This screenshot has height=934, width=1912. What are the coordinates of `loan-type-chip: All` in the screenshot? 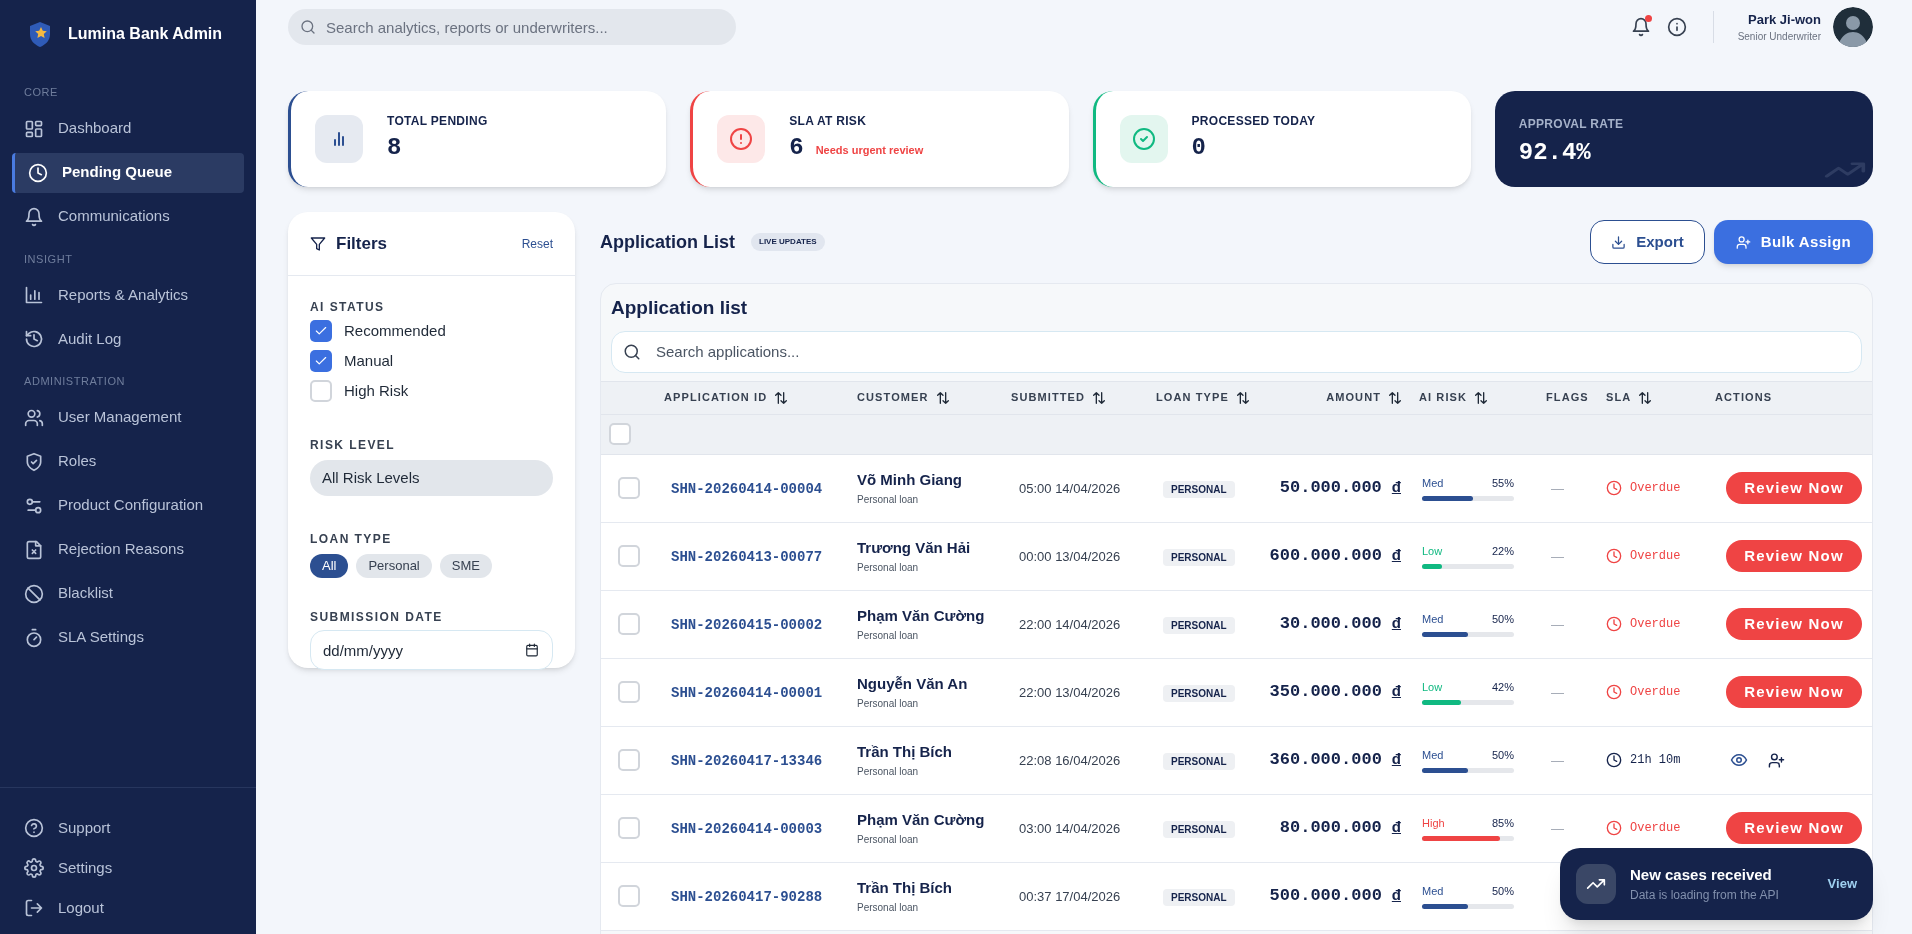 It's located at (329, 566).